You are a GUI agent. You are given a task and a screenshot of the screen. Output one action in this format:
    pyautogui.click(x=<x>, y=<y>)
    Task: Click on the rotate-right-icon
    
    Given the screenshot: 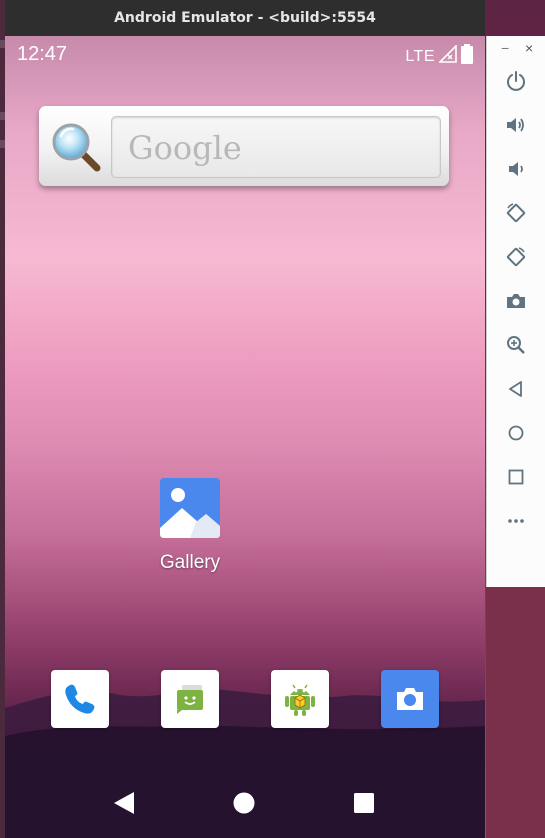 What is the action you would take?
    pyautogui.click(x=516, y=257)
    